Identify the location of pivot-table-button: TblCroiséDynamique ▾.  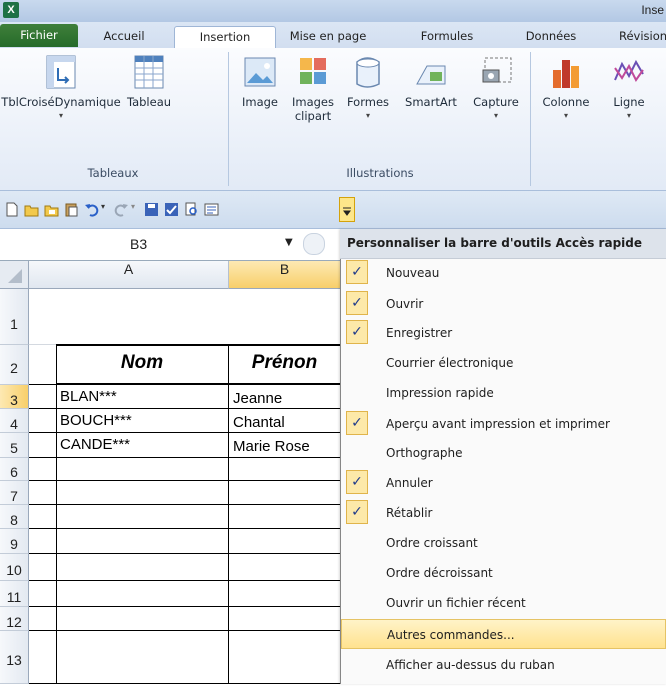
(61, 88).